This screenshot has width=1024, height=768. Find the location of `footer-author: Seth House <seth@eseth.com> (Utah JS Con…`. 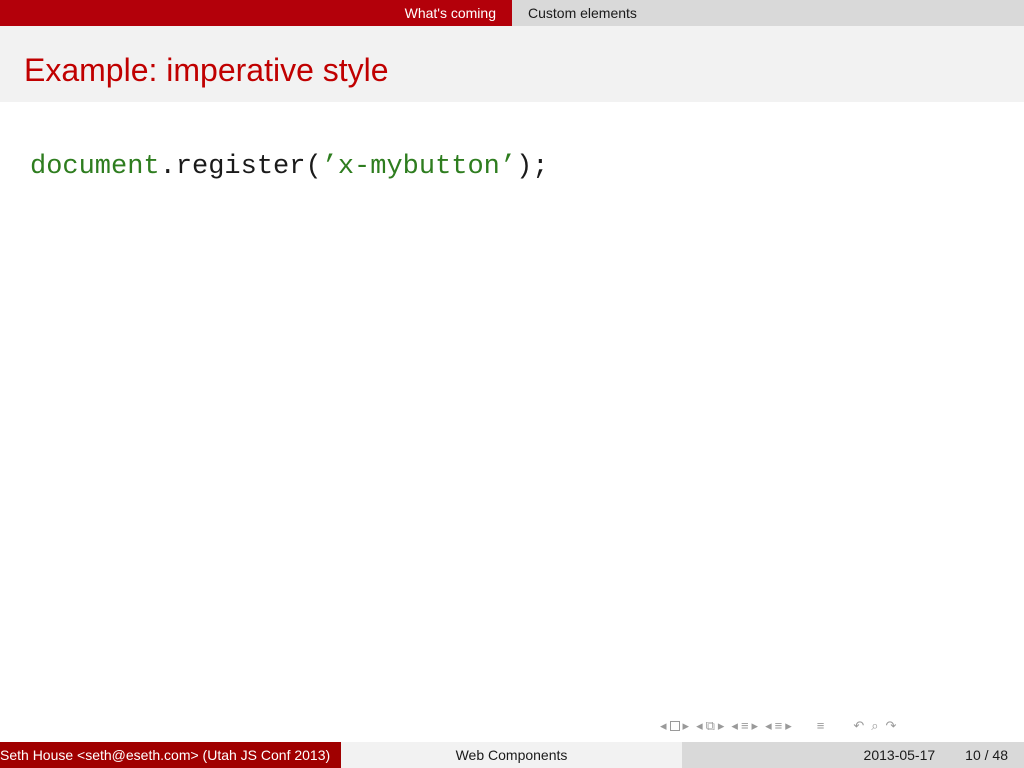

footer-author: Seth House <seth@eseth.com> (Utah JS Con… is located at coordinates (170, 755).